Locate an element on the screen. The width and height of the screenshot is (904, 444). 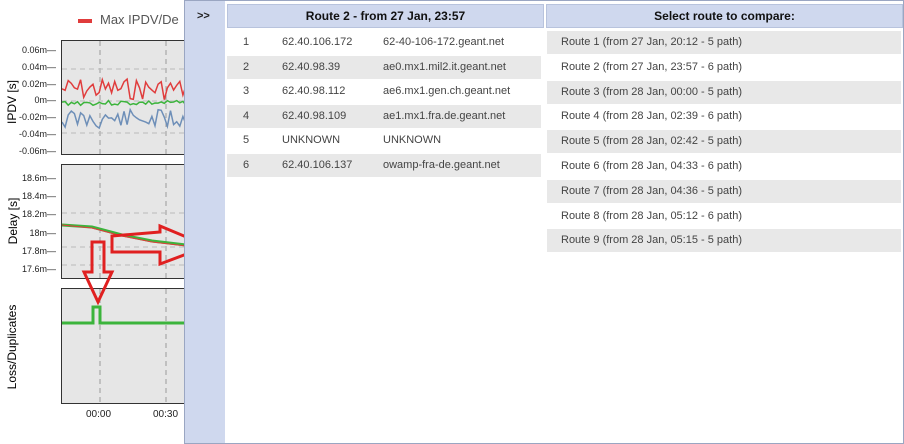
legend-label: Max IPDV/De is located at coordinates (139, 19).